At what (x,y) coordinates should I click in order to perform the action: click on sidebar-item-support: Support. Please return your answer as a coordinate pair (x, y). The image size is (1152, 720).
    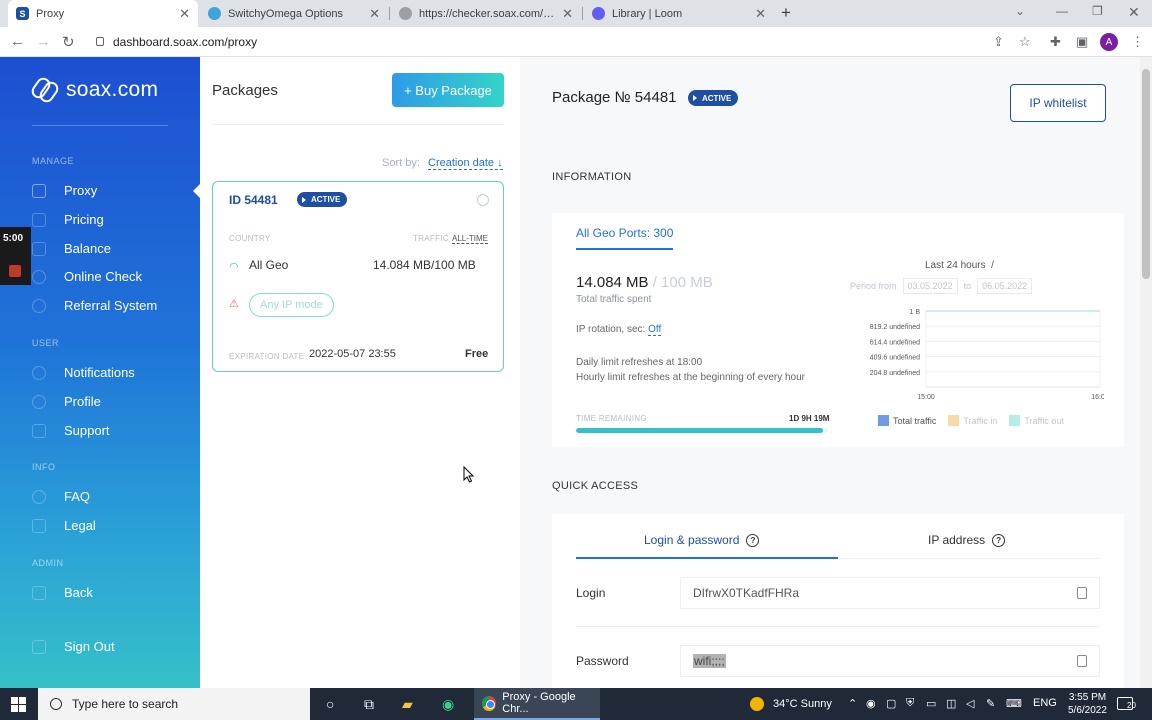
    Looking at the image, I should click on (71, 430).